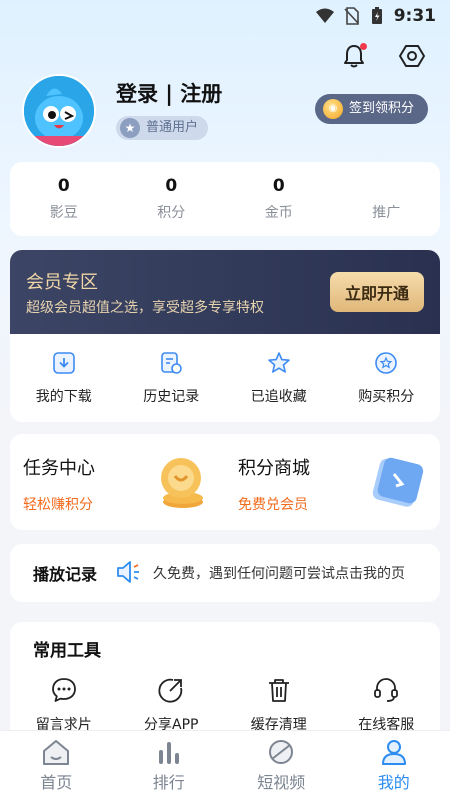 This screenshot has width=450, height=800. I want to click on notice-marquee: 久免费，遇到任何问题可尝试点击我的页, so click(279, 574).